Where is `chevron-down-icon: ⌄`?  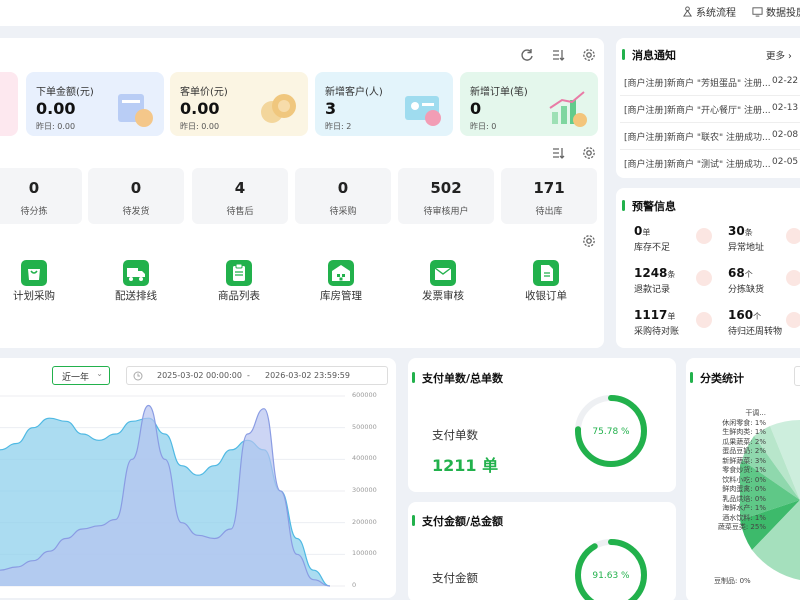 chevron-down-icon: ⌄ is located at coordinates (99, 373).